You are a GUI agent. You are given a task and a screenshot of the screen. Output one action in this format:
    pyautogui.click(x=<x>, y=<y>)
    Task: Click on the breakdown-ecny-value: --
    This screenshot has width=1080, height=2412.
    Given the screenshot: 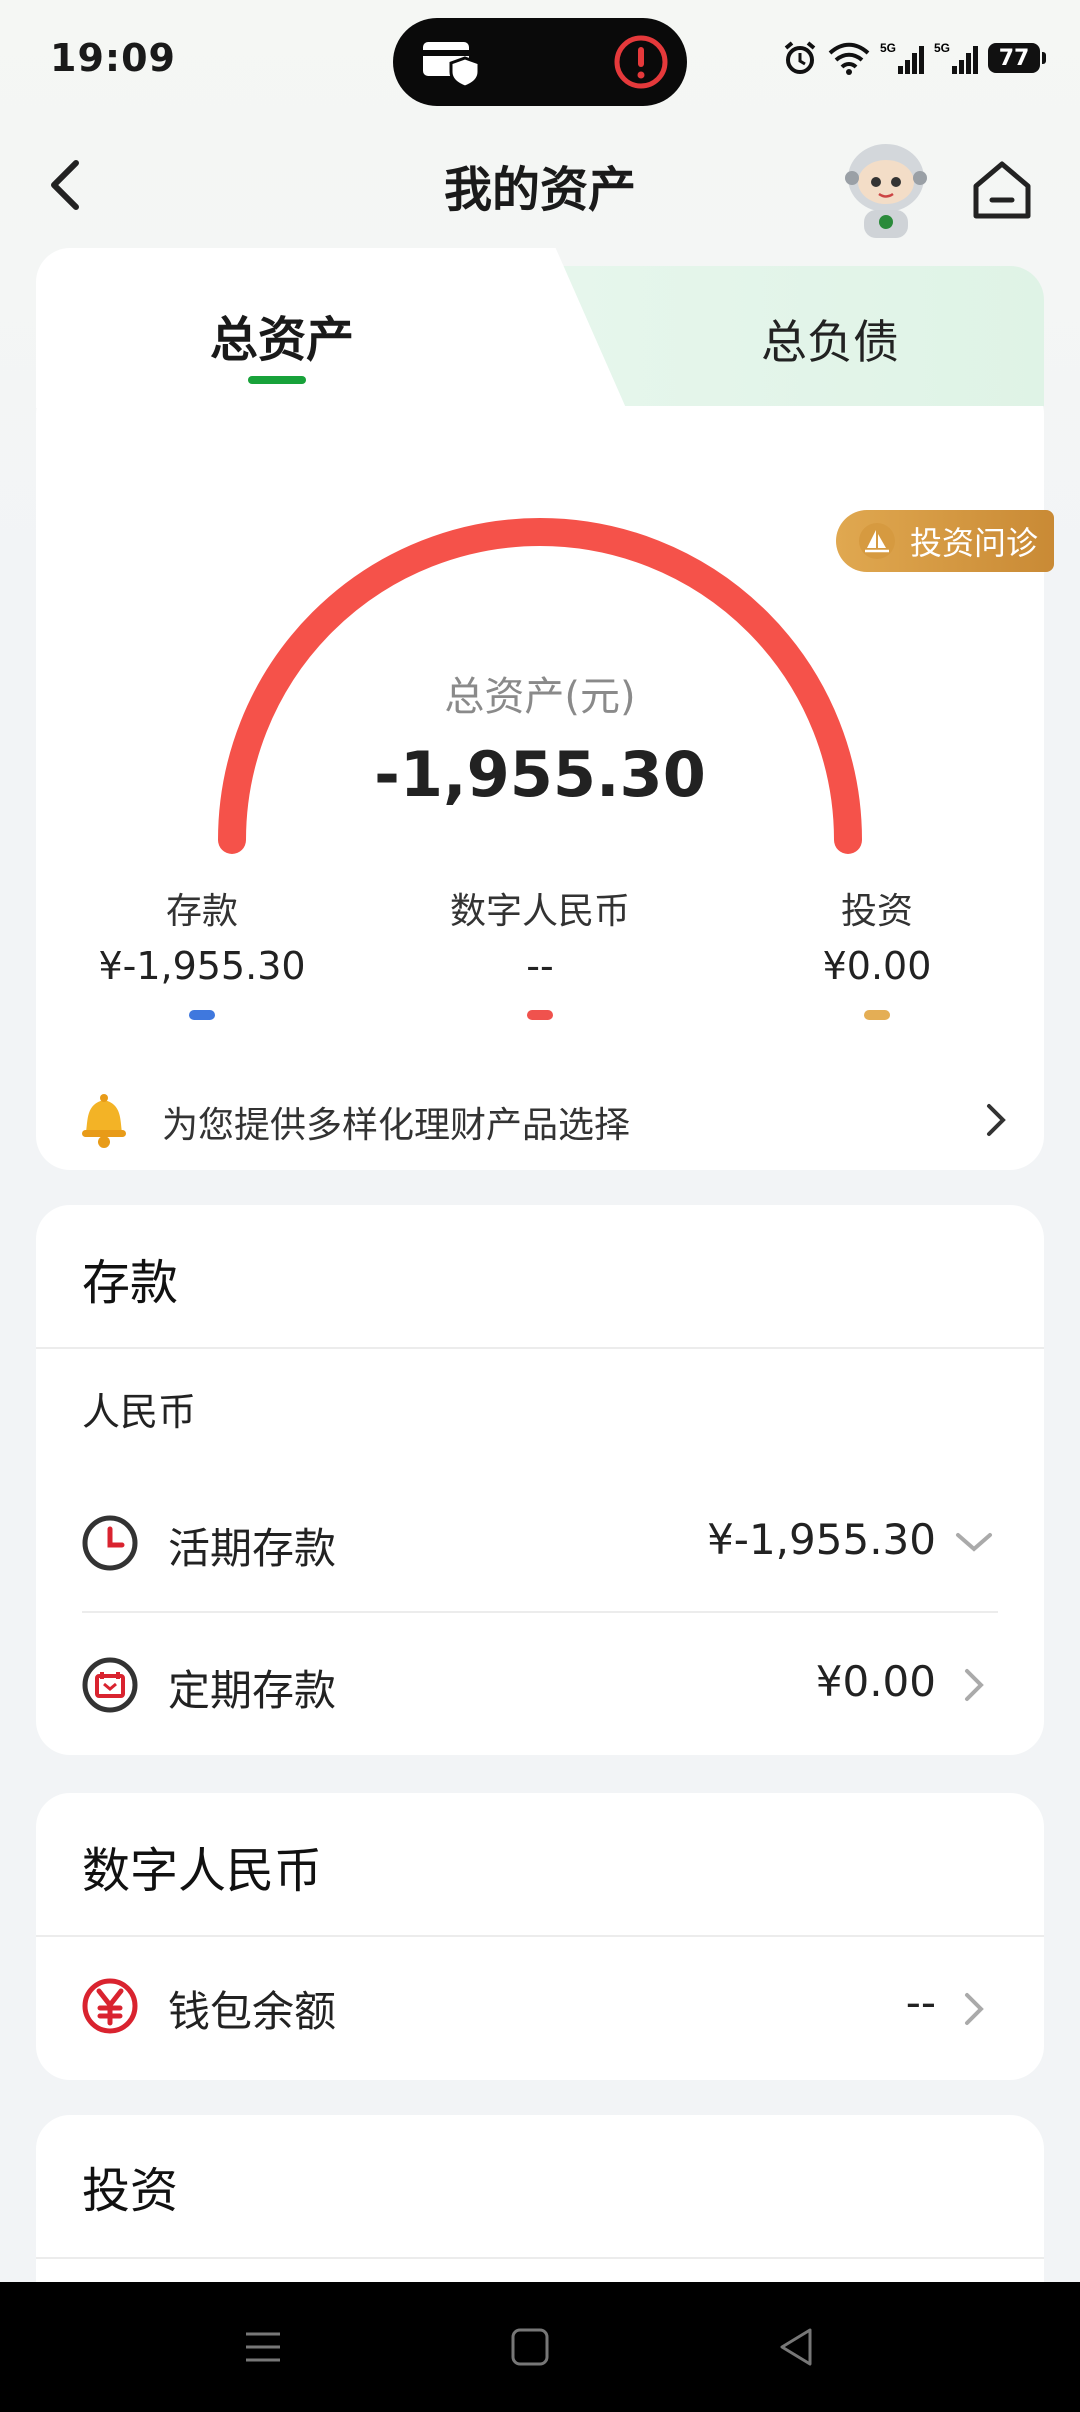 What is the action you would take?
    pyautogui.click(x=540, y=966)
    